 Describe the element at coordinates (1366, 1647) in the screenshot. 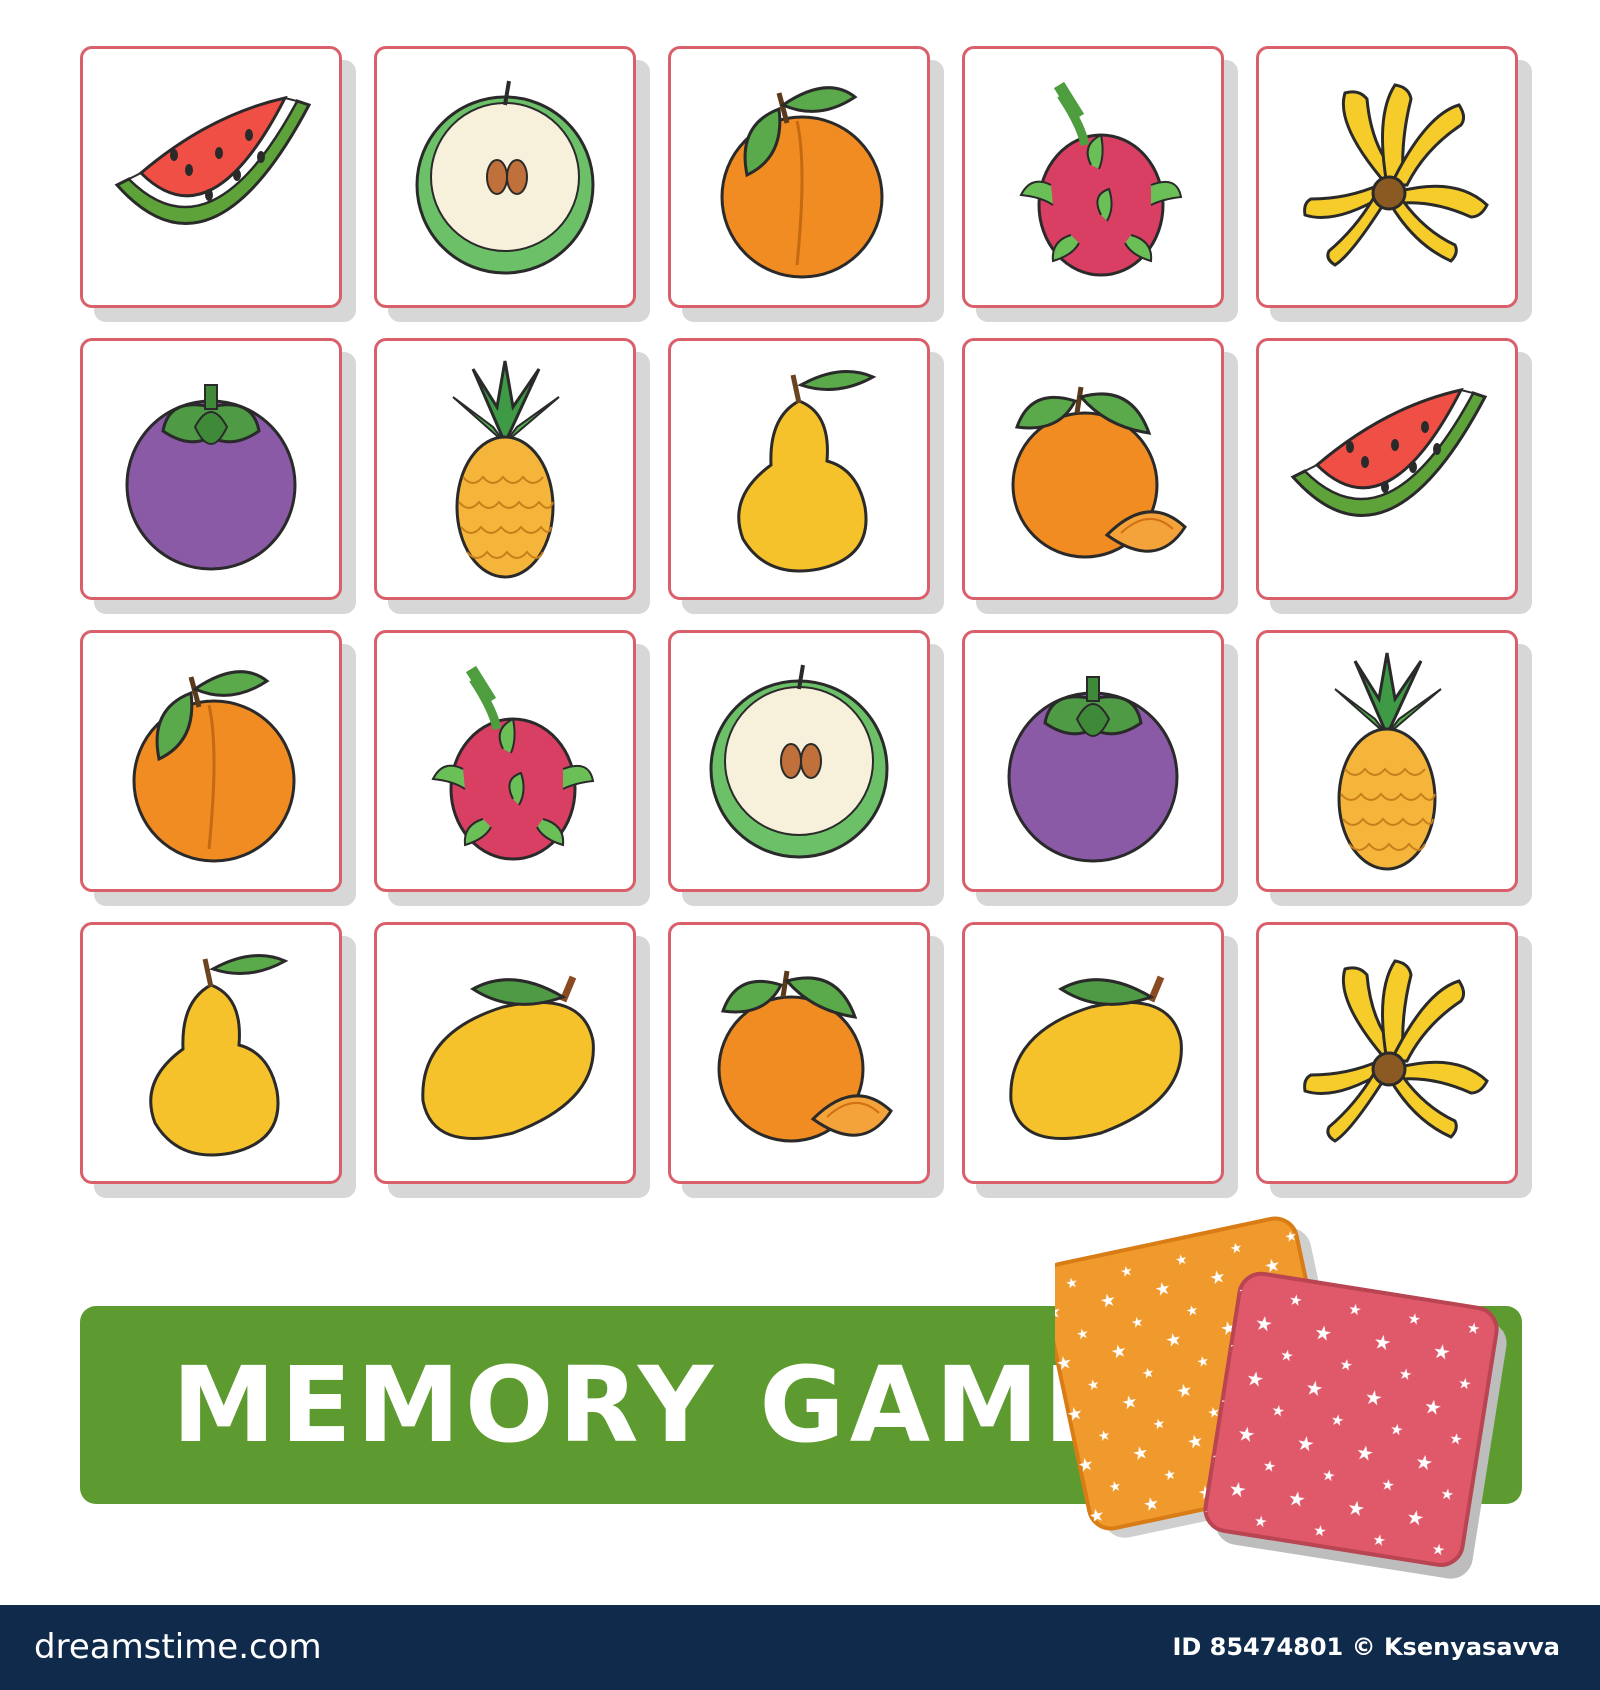

I see `image-id: ID 85474801 © Ksenyasavva` at that location.